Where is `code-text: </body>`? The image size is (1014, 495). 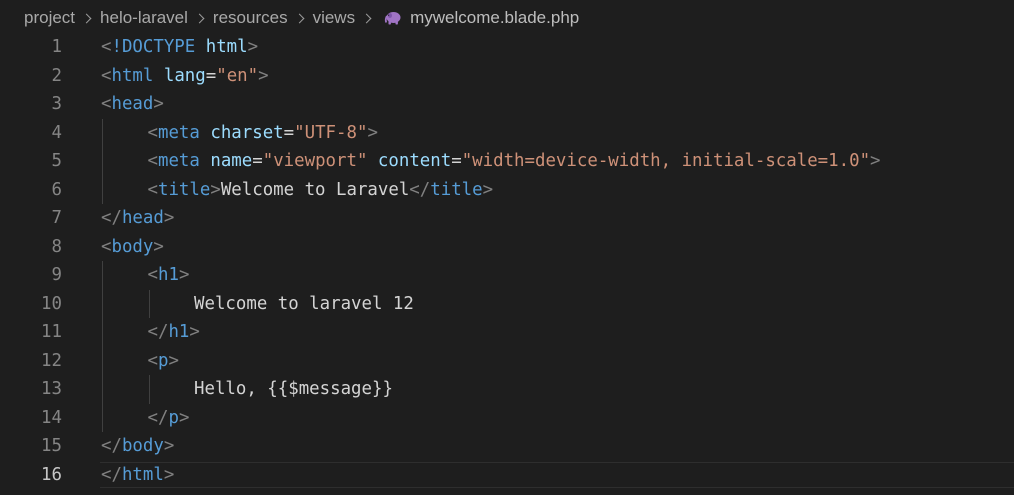
code-text: </body> is located at coordinates (137, 446).